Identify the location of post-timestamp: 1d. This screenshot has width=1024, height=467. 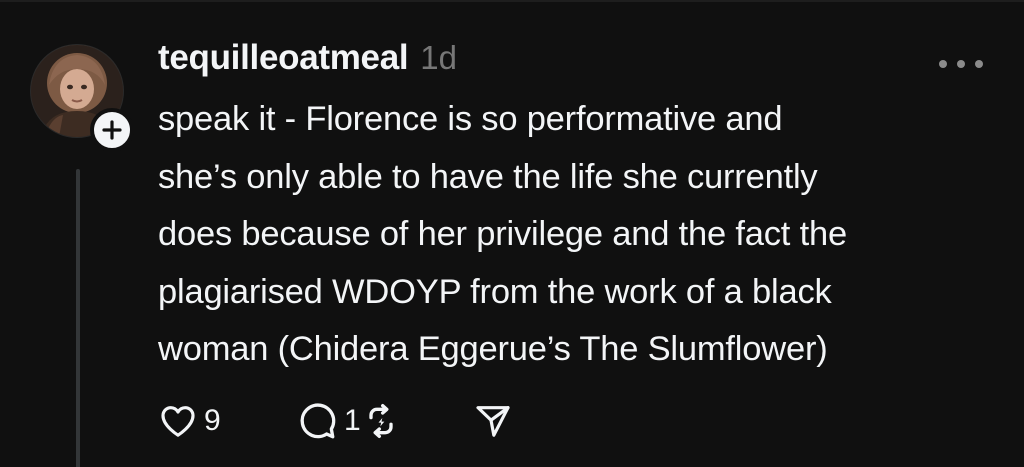
(438, 58).